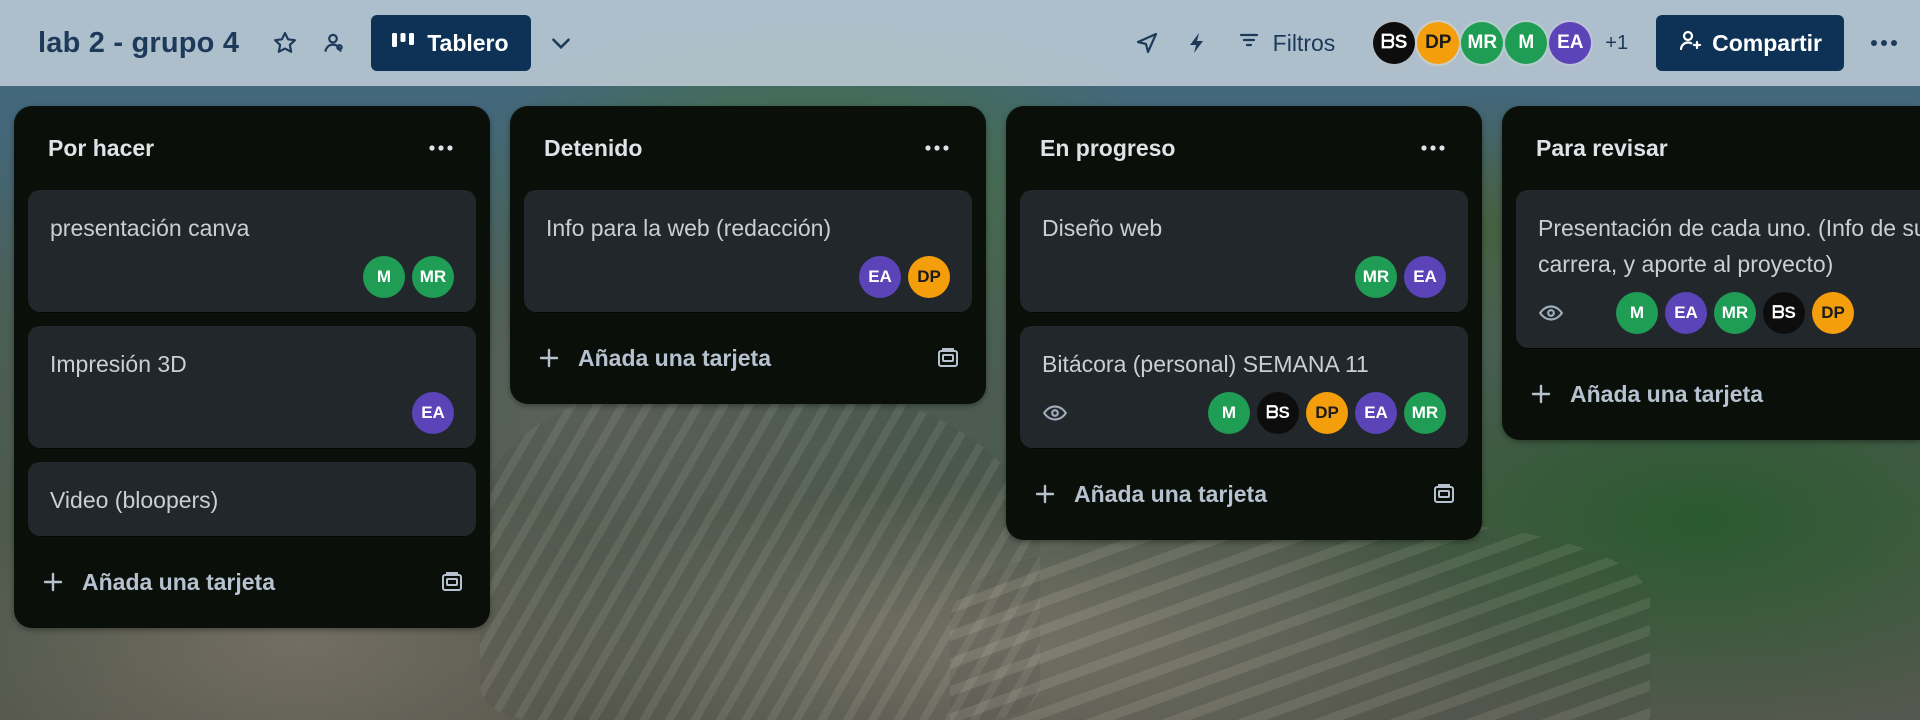  I want to click on list-title: Para revisar, so click(1602, 148).